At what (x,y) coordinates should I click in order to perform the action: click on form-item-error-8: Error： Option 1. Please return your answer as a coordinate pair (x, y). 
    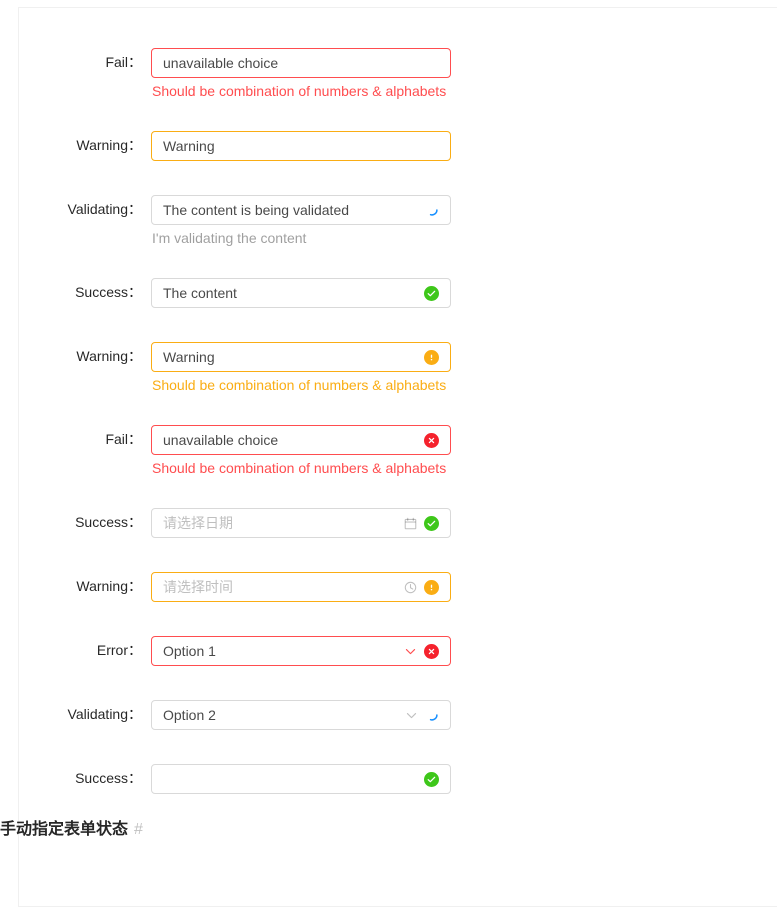
    Looking at the image, I should click on (398, 662).